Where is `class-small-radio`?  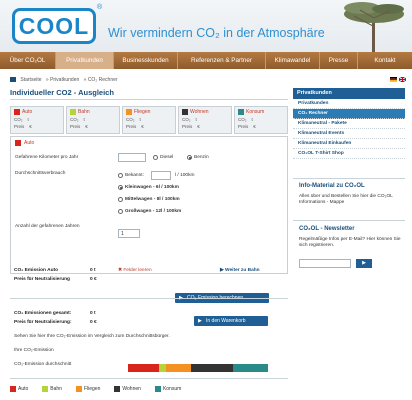 class-small-radio is located at coordinates (120, 187).